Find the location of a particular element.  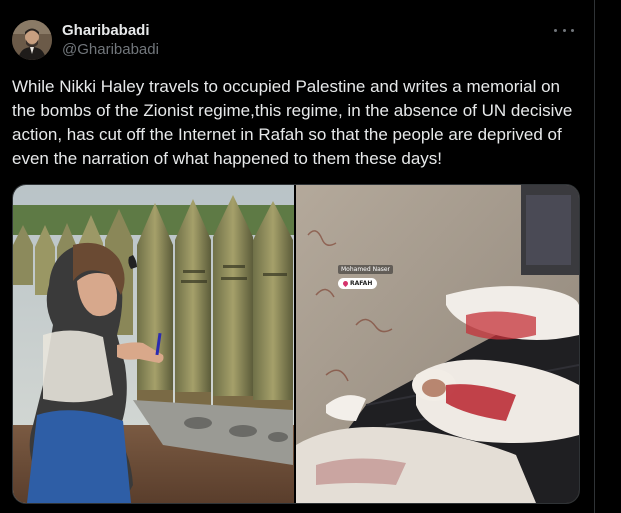

more-options-icon is located at coordinates (564, 30).